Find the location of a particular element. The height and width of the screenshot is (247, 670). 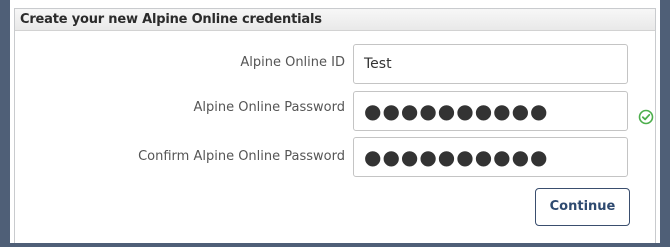

password-input: ●●●●●●●●●● is located at coordinates (490, 111).